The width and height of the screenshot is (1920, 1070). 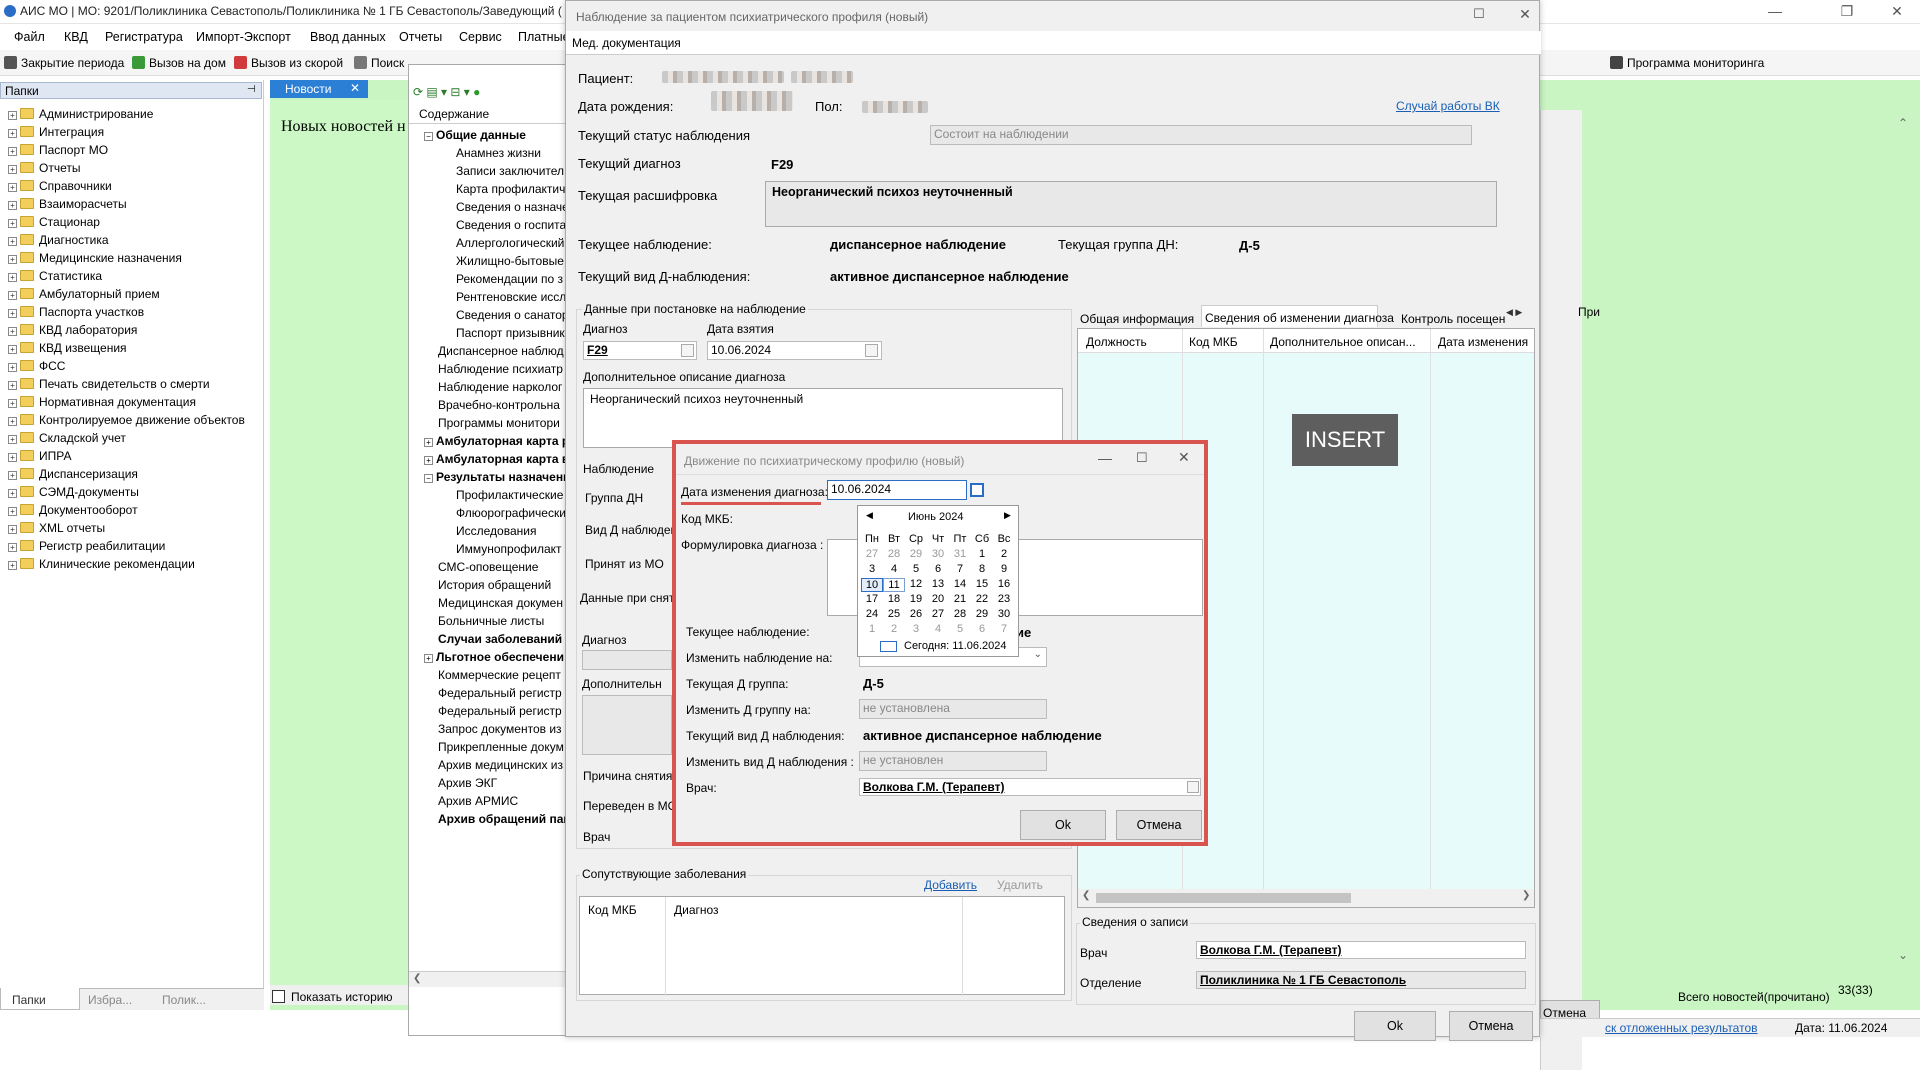 I want to click on folder-item: + Отчеты, so click(x=44, y=169).